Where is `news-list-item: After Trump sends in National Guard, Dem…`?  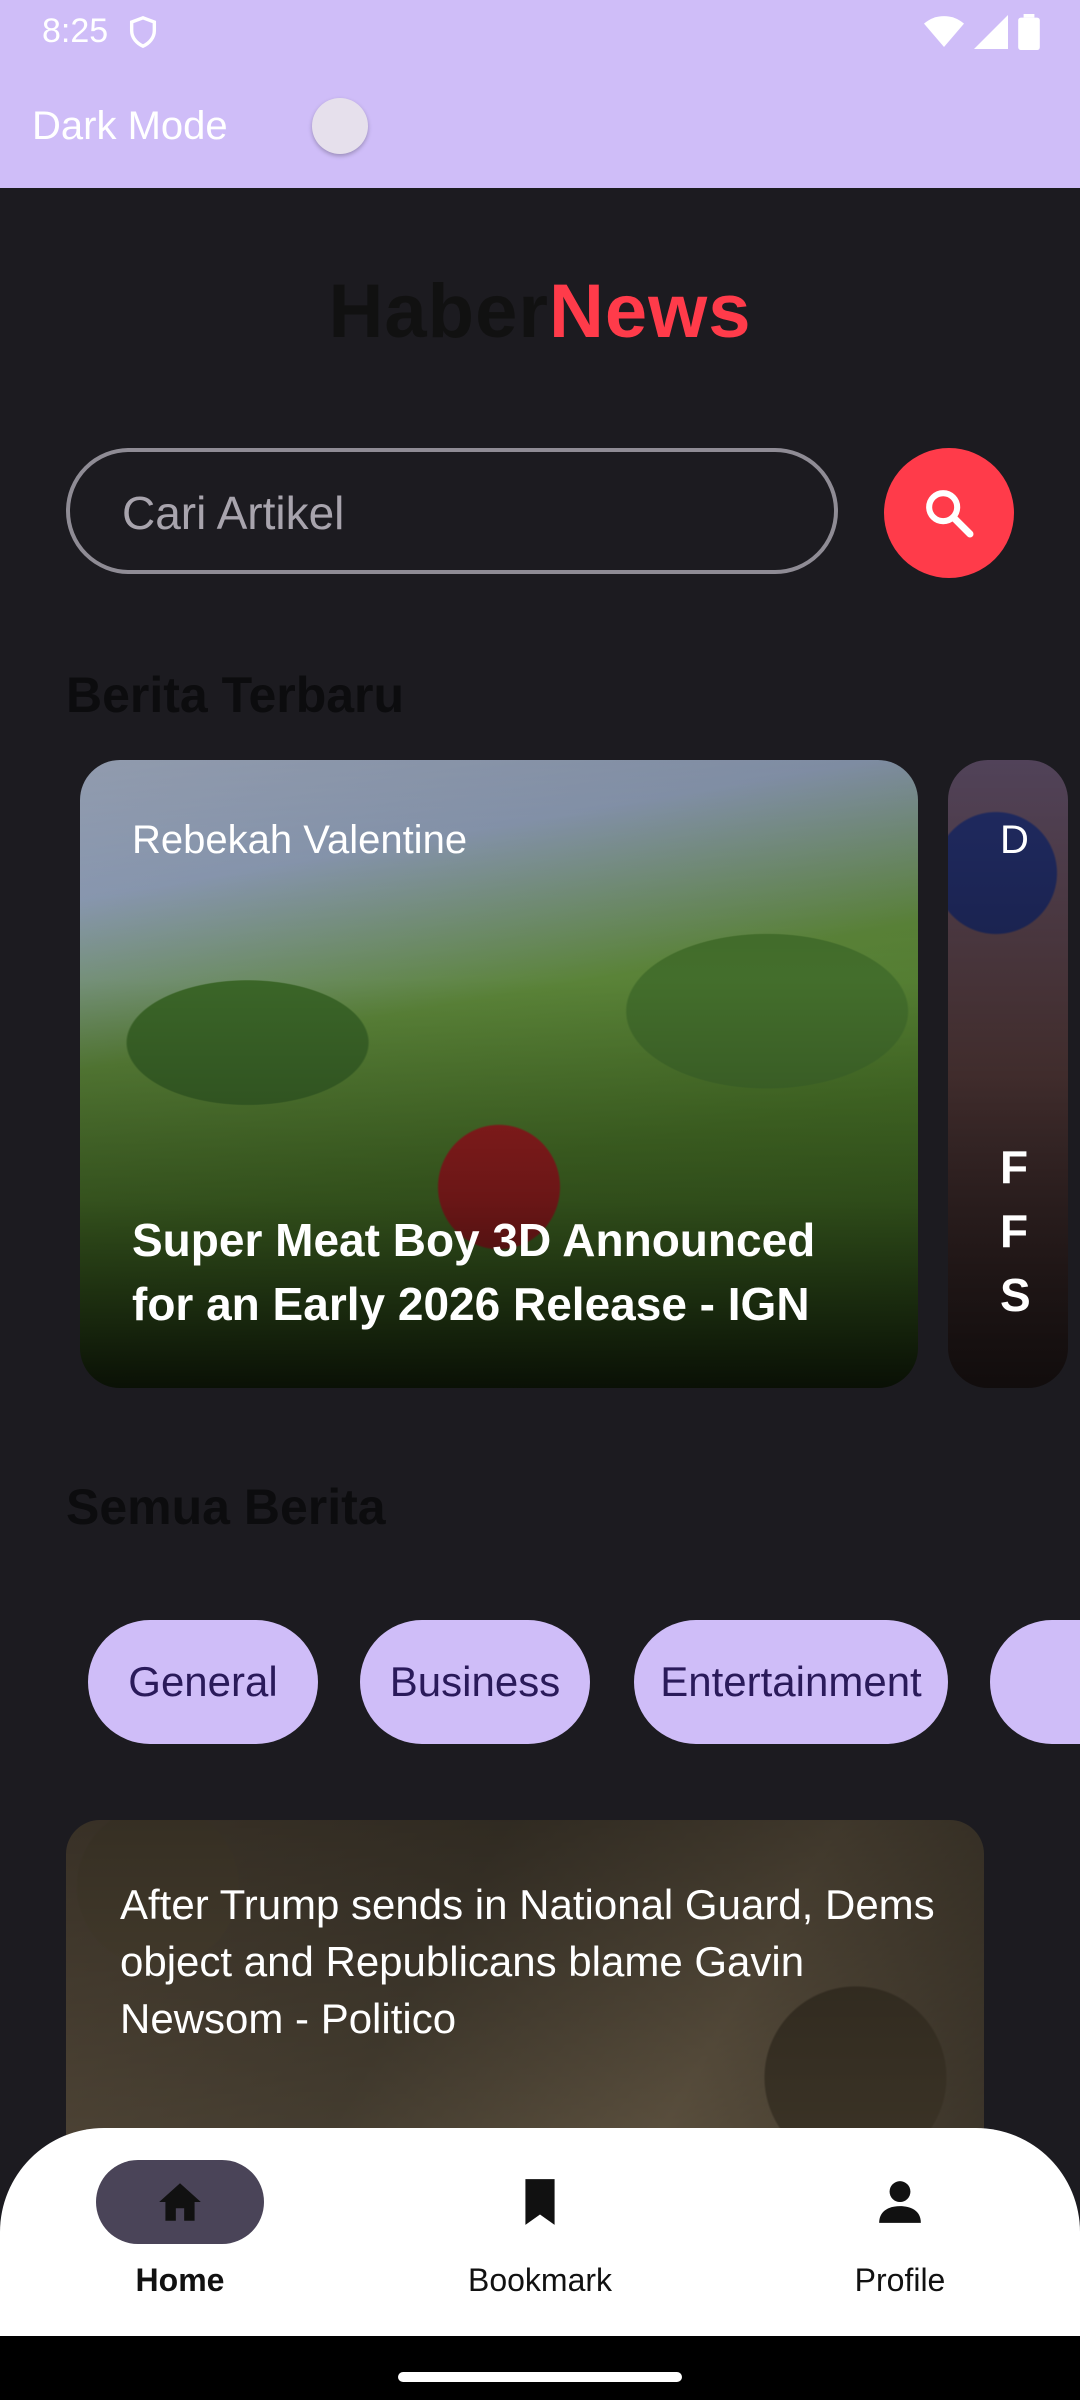 news-list-item: After Trump sends in National Guard, Dem… is located at coordinates (525, 1985).